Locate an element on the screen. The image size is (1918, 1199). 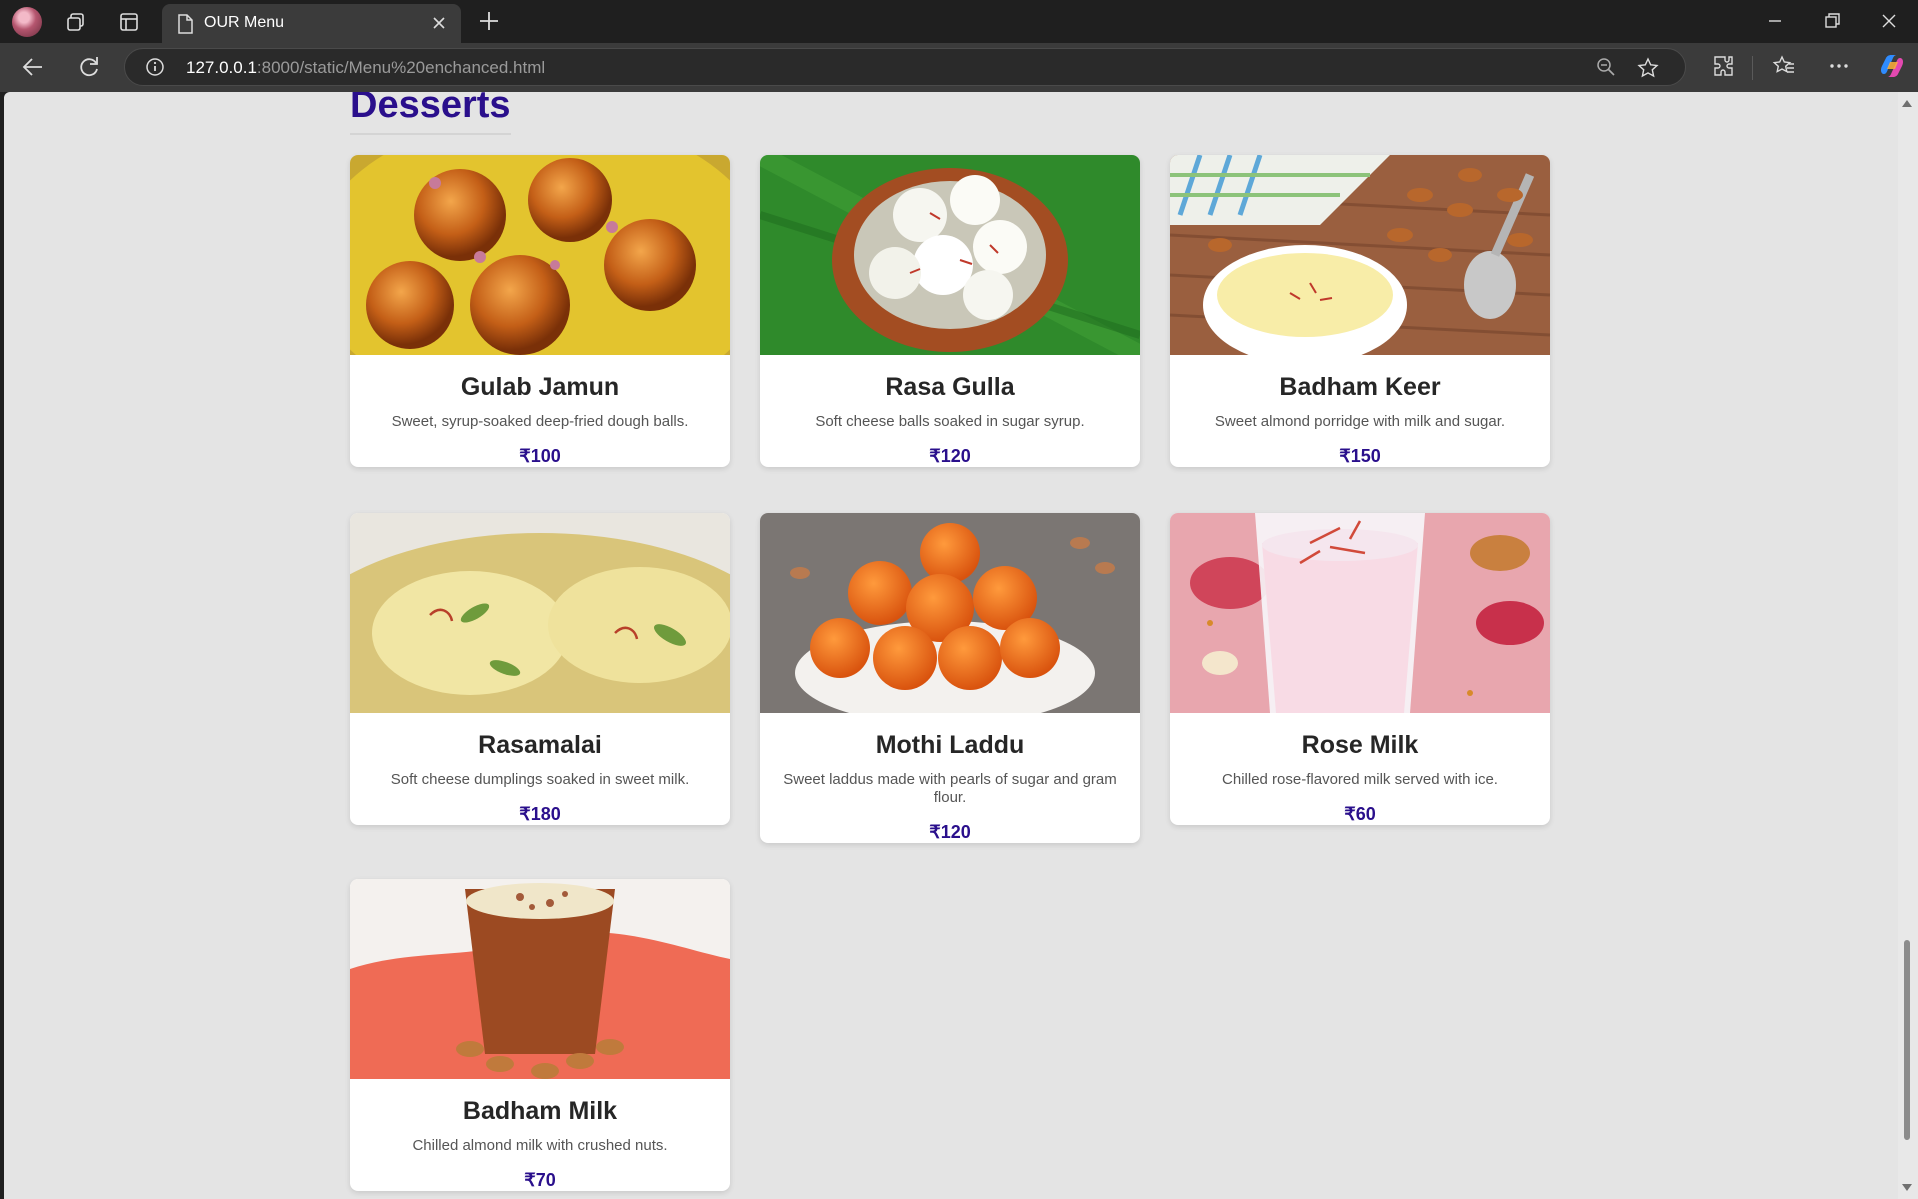
extensions-icon is located at coordinates (1724, 68).